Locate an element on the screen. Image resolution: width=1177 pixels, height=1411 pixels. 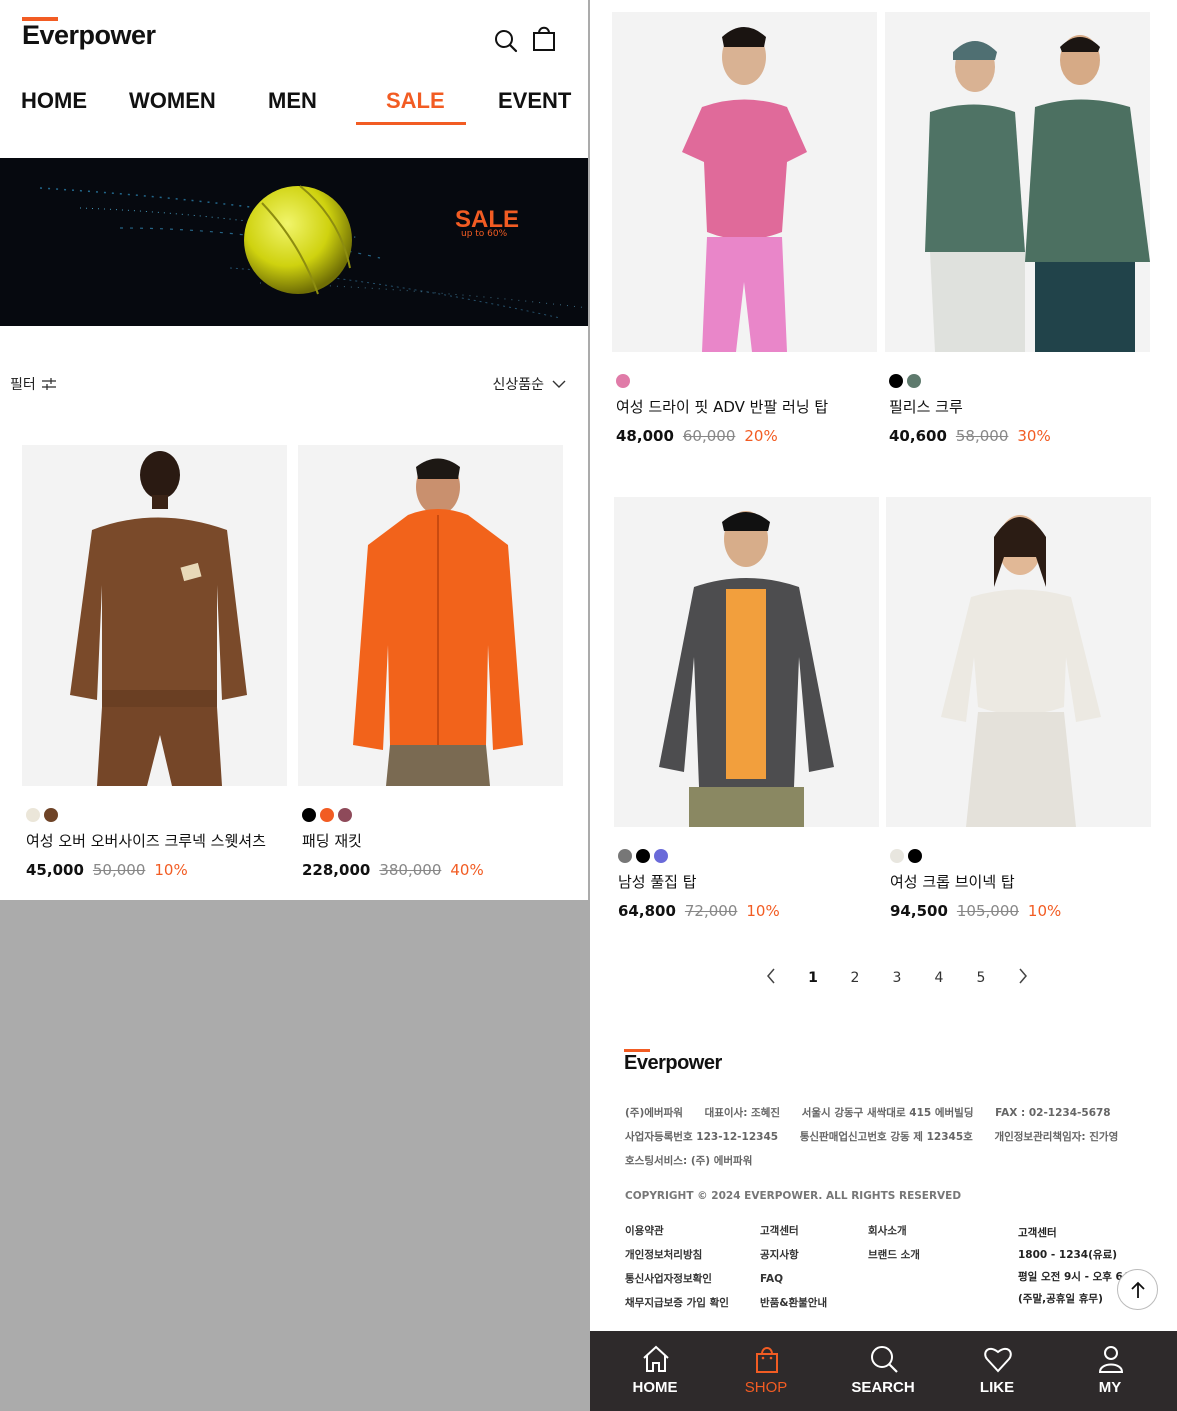
chevron-down-icon is located at coordinates (559, 384).